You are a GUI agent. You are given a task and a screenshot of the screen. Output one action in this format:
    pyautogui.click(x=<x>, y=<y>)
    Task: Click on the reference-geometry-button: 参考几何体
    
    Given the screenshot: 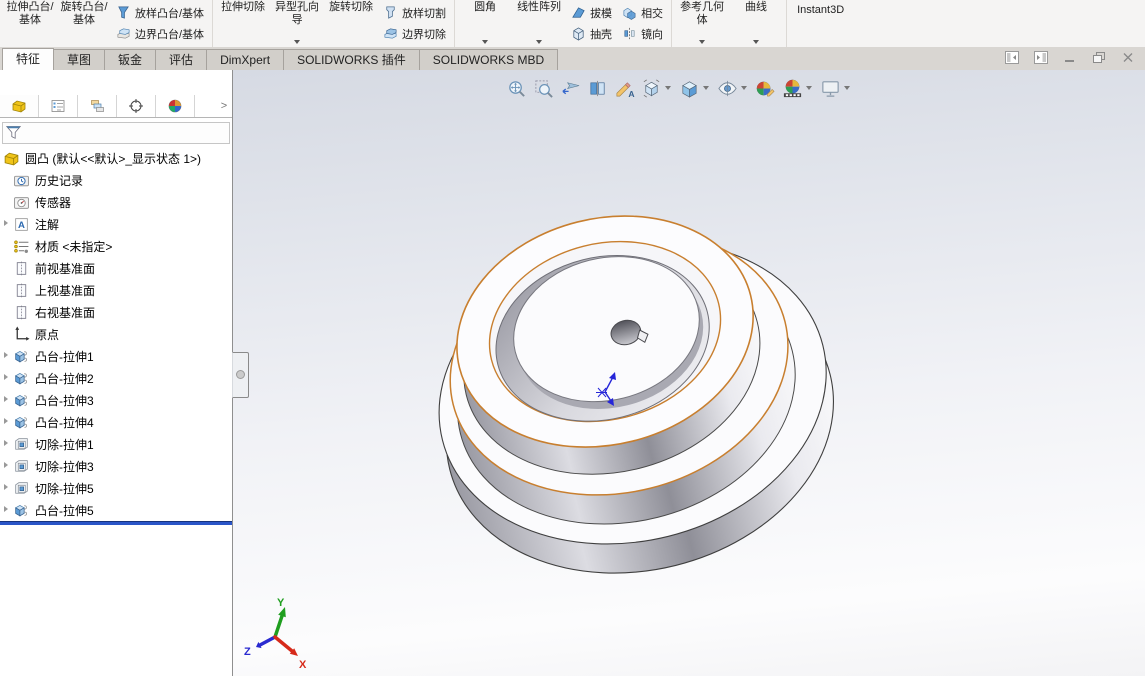 What is the action you would take?
    pyautogui.click(x=702, y=23)
    